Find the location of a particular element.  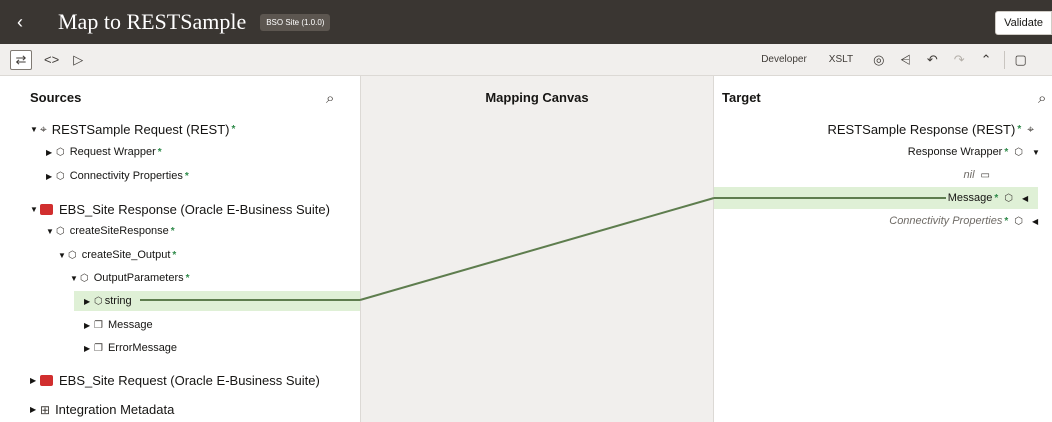

mapping-line-canvas is located at coordinates (537, 249).